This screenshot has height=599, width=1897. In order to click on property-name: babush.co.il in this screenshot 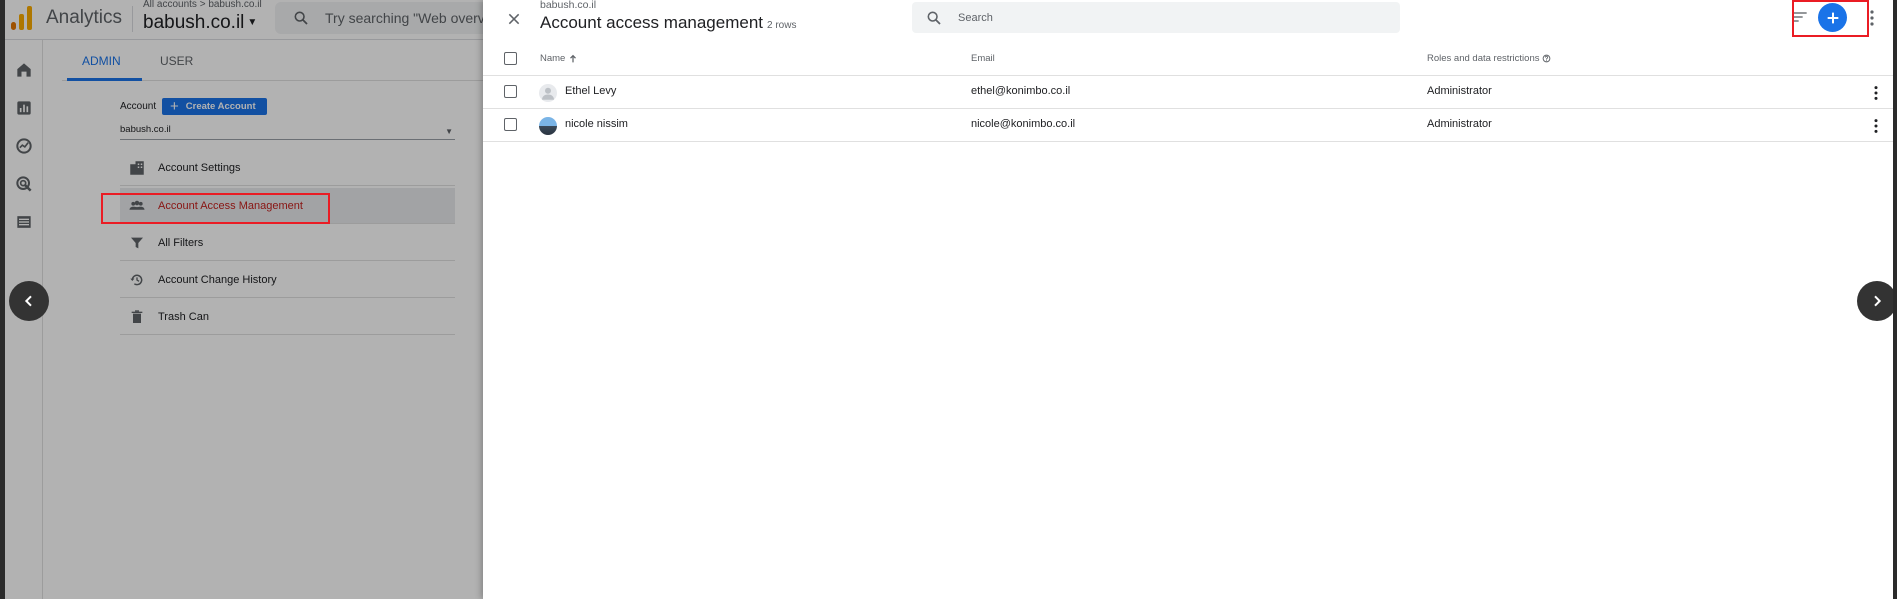, I will do `click(194, 22)`.